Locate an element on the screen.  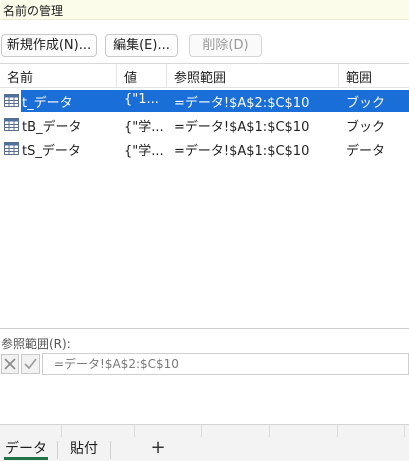
list-header: 名前 値 参照範囲 範囲 is located at coordinates (204, 76).